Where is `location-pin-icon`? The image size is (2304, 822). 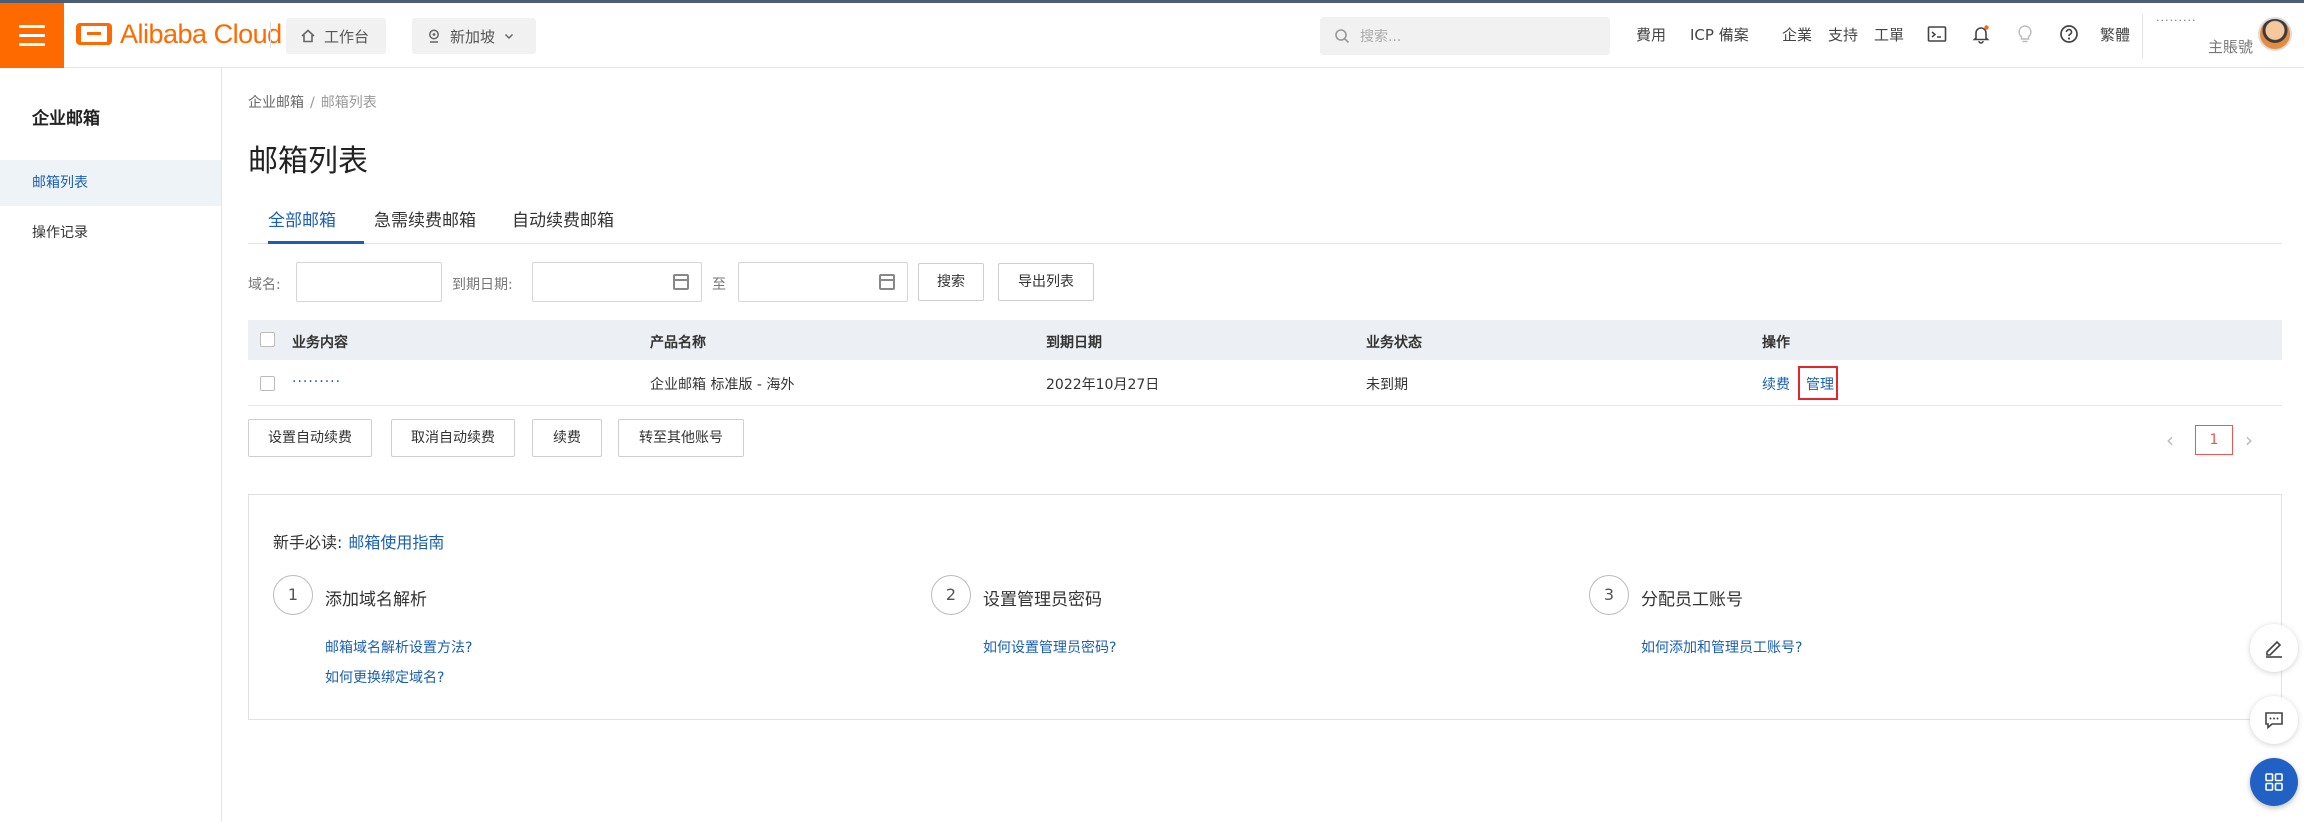 location-pin-icon is located at coordinates (434, 36).